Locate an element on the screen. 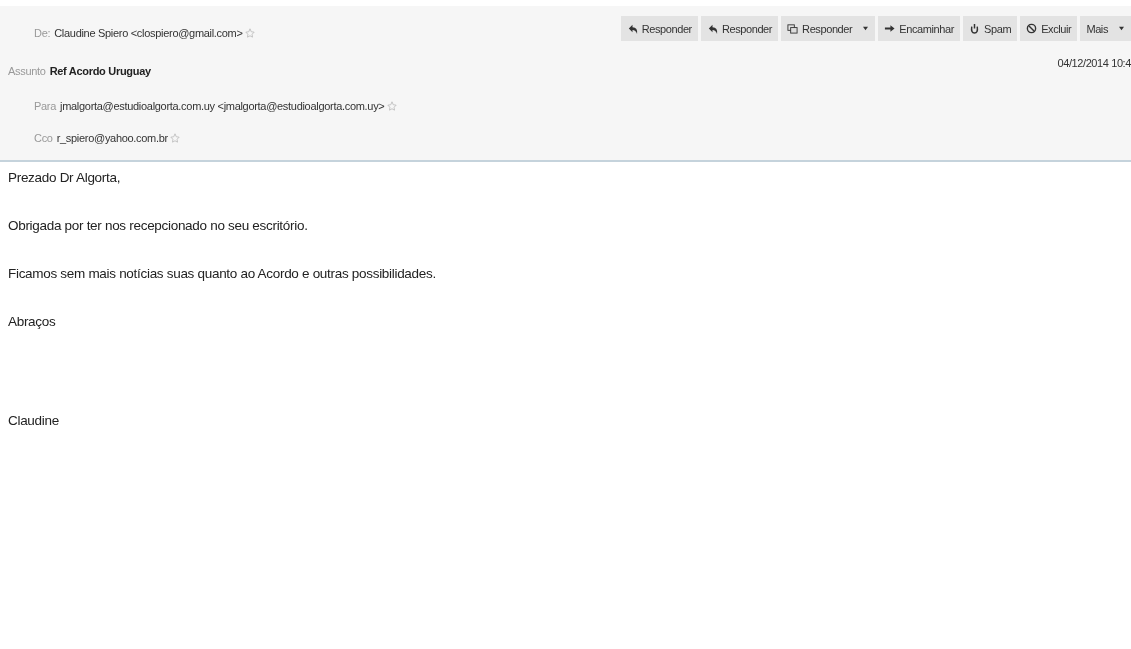  toolbar-button: Excluir is located at coordinates (1049, 28).